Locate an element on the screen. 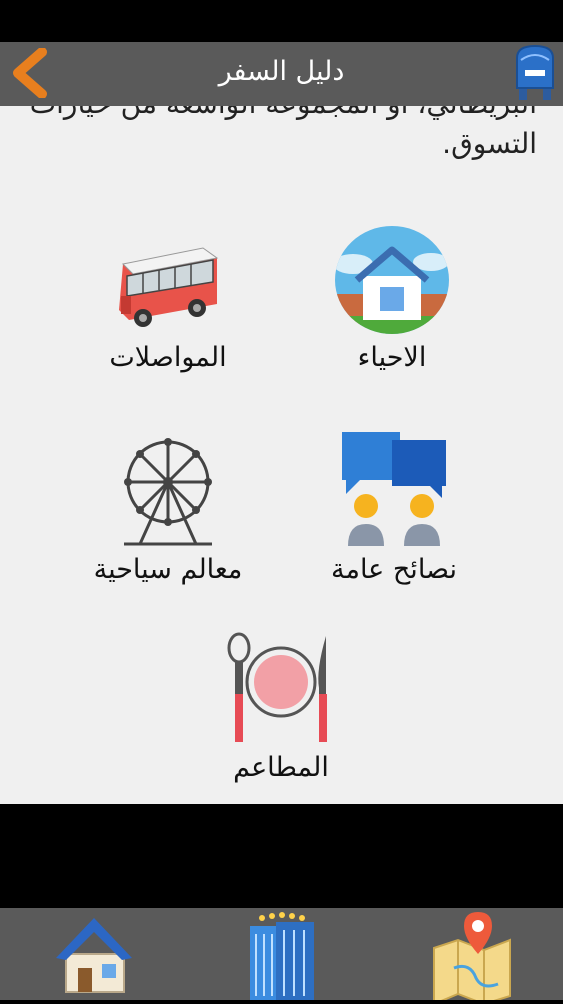 The height and width of the screenshot is (1004, 563). menu-item-restaurants: المطاعم is located at coordinates (281, 706).